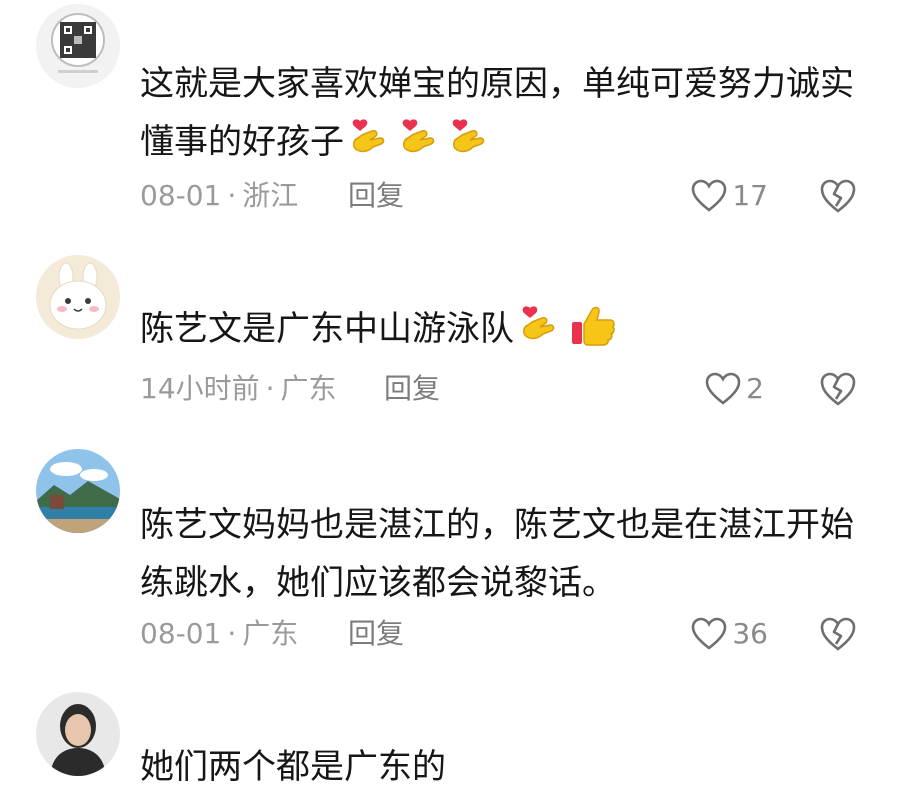 The width and height of the screenshot is (900, 796). What do you see at coordinates (755, 388) in the screenshot?
I see `like-count: 2` at bounding box center [755, 388].